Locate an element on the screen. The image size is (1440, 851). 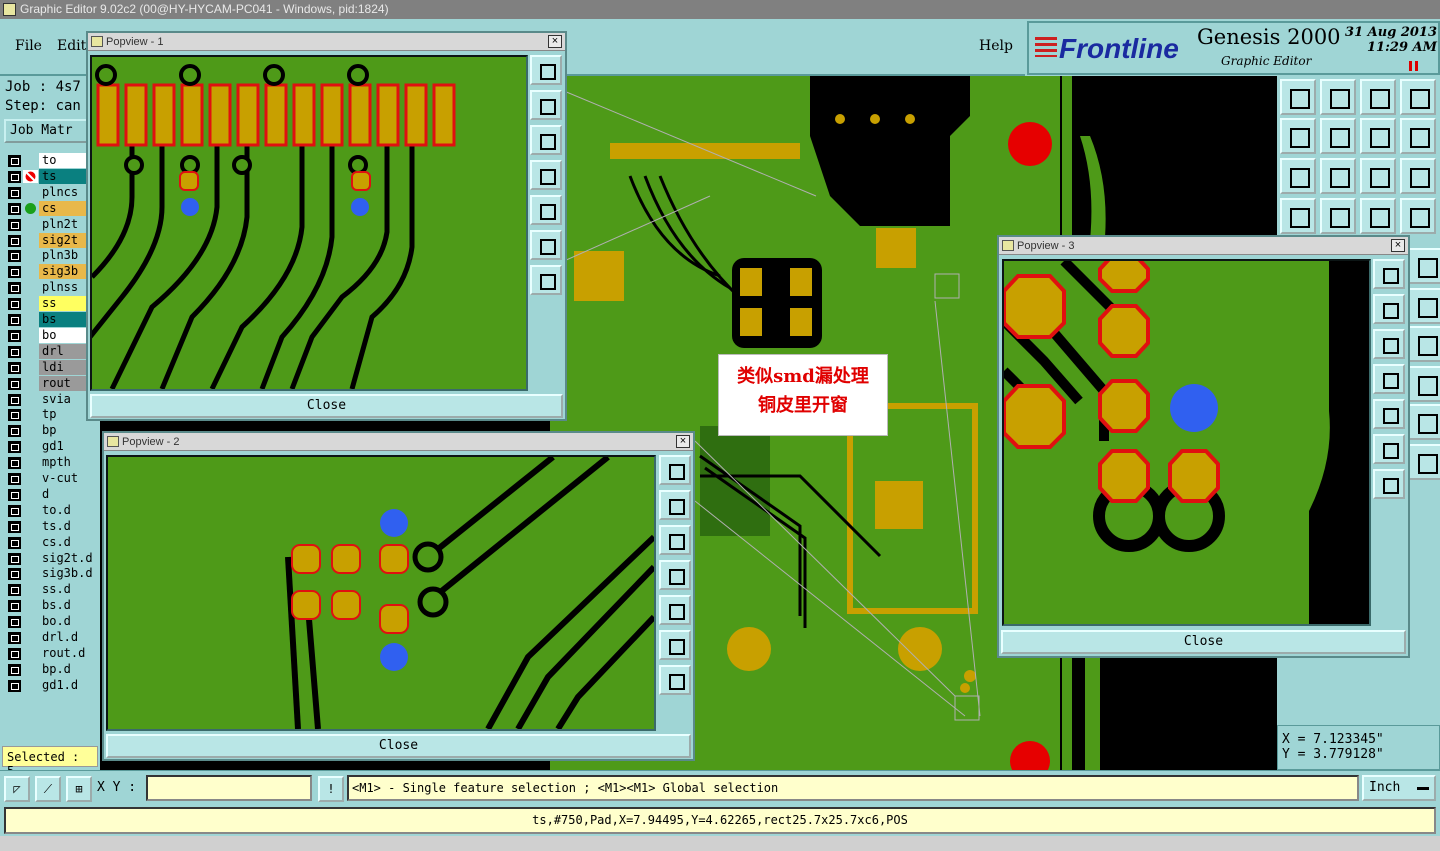
layer-row: bp.d is located at coordinates (52, 669).